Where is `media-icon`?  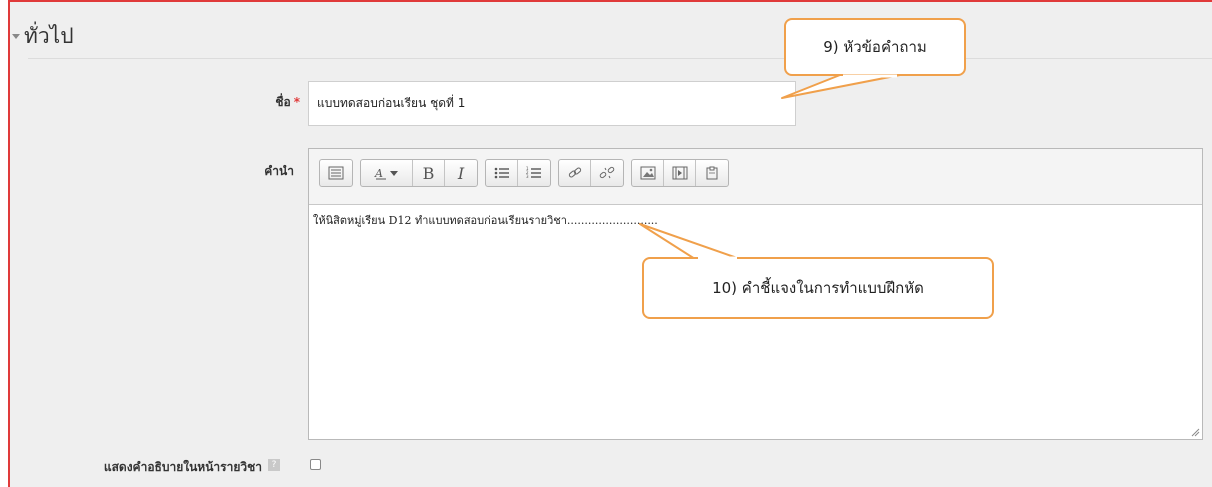 media-icon is located at coordinates (680, 173).